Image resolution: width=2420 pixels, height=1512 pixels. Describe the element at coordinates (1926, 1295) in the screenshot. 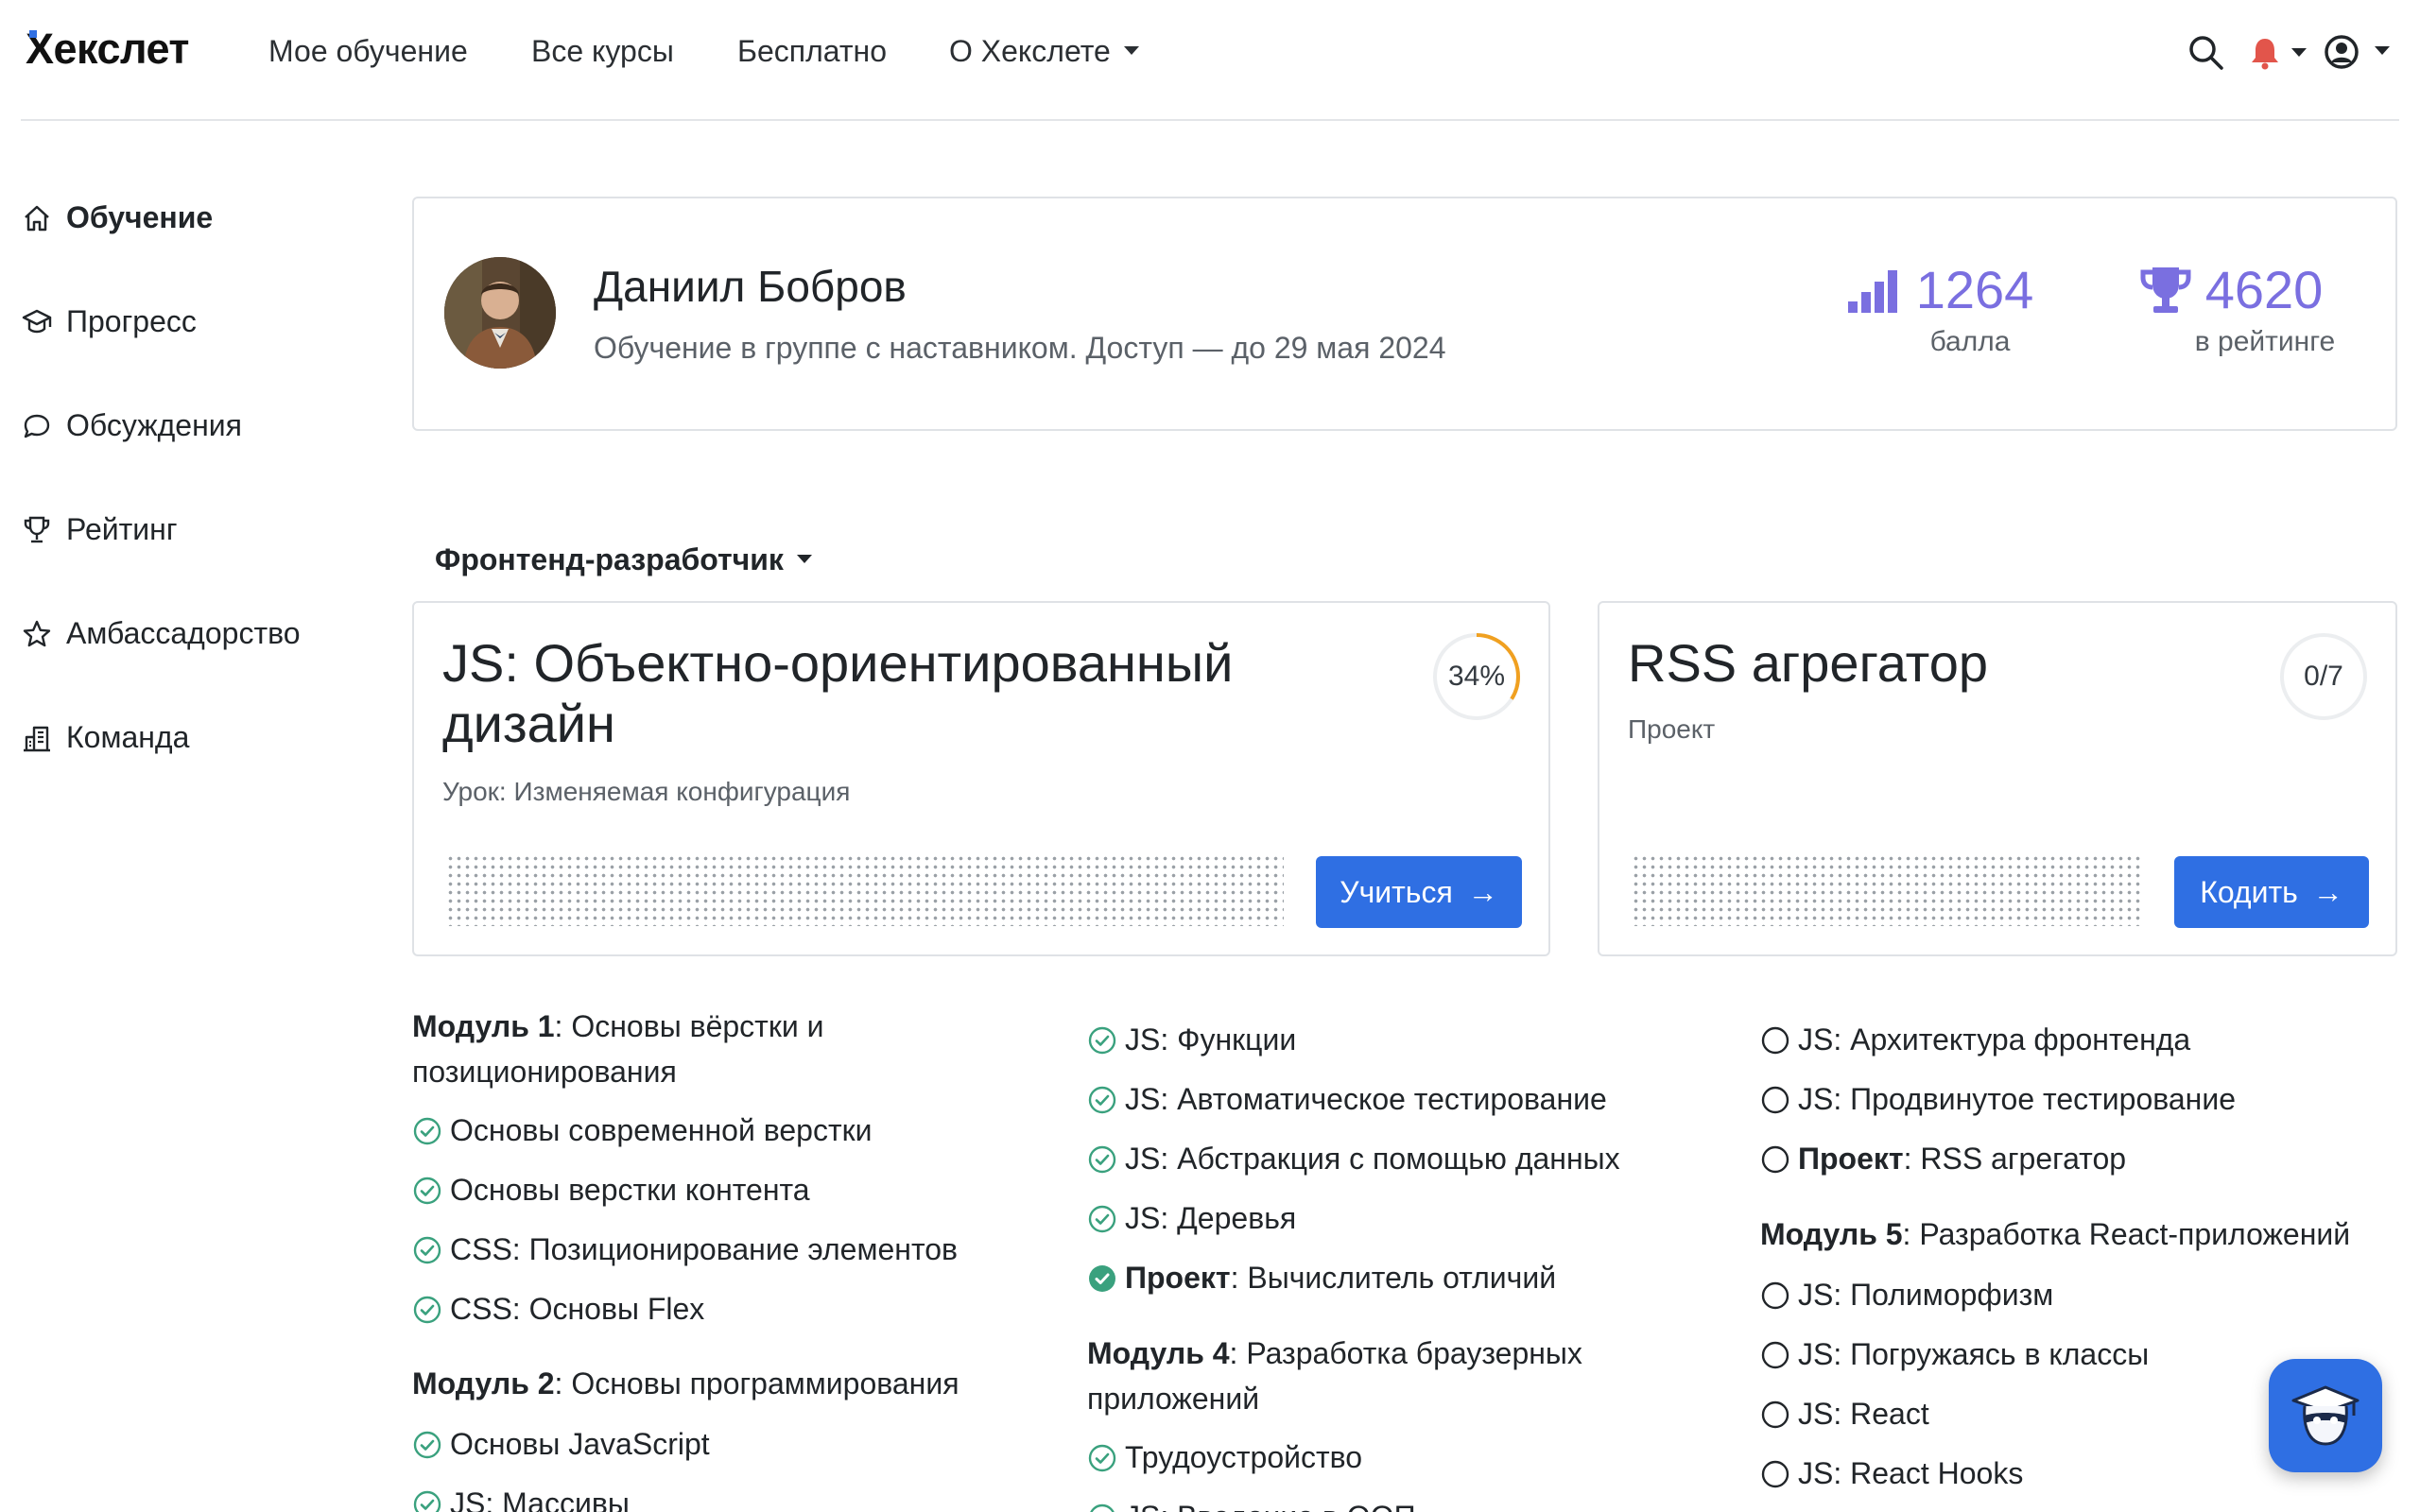

I see `course-item-label: JS: Полиморфизм` at that location.